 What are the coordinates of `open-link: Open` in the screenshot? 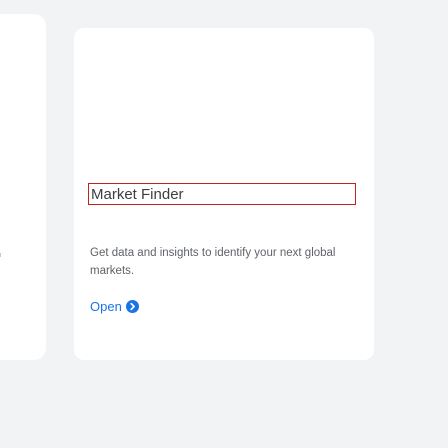 It's located at (114, 306).